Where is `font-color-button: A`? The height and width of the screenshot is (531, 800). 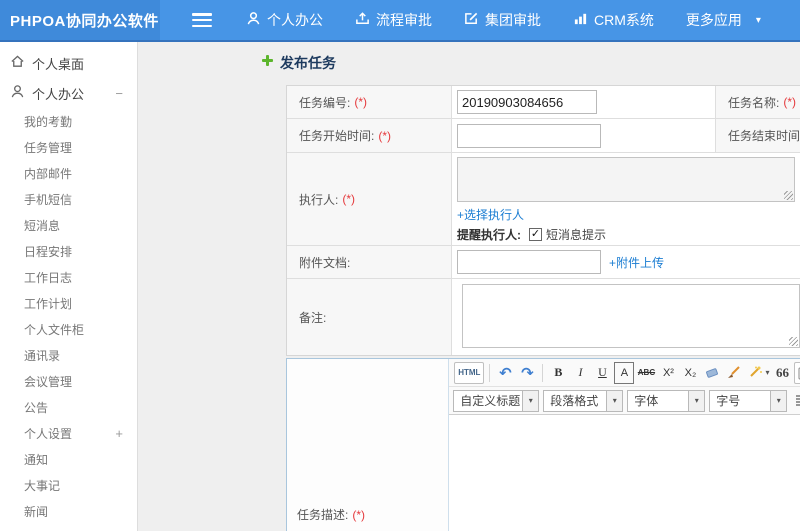
font-color-button: A is located at coordinates (624, 372).